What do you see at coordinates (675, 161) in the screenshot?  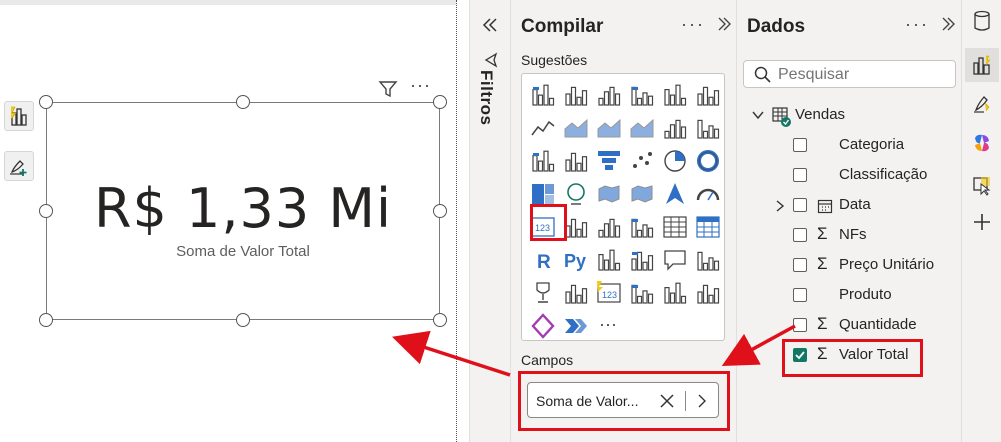 I see `pie-icon` at bounding box center [675, 161].